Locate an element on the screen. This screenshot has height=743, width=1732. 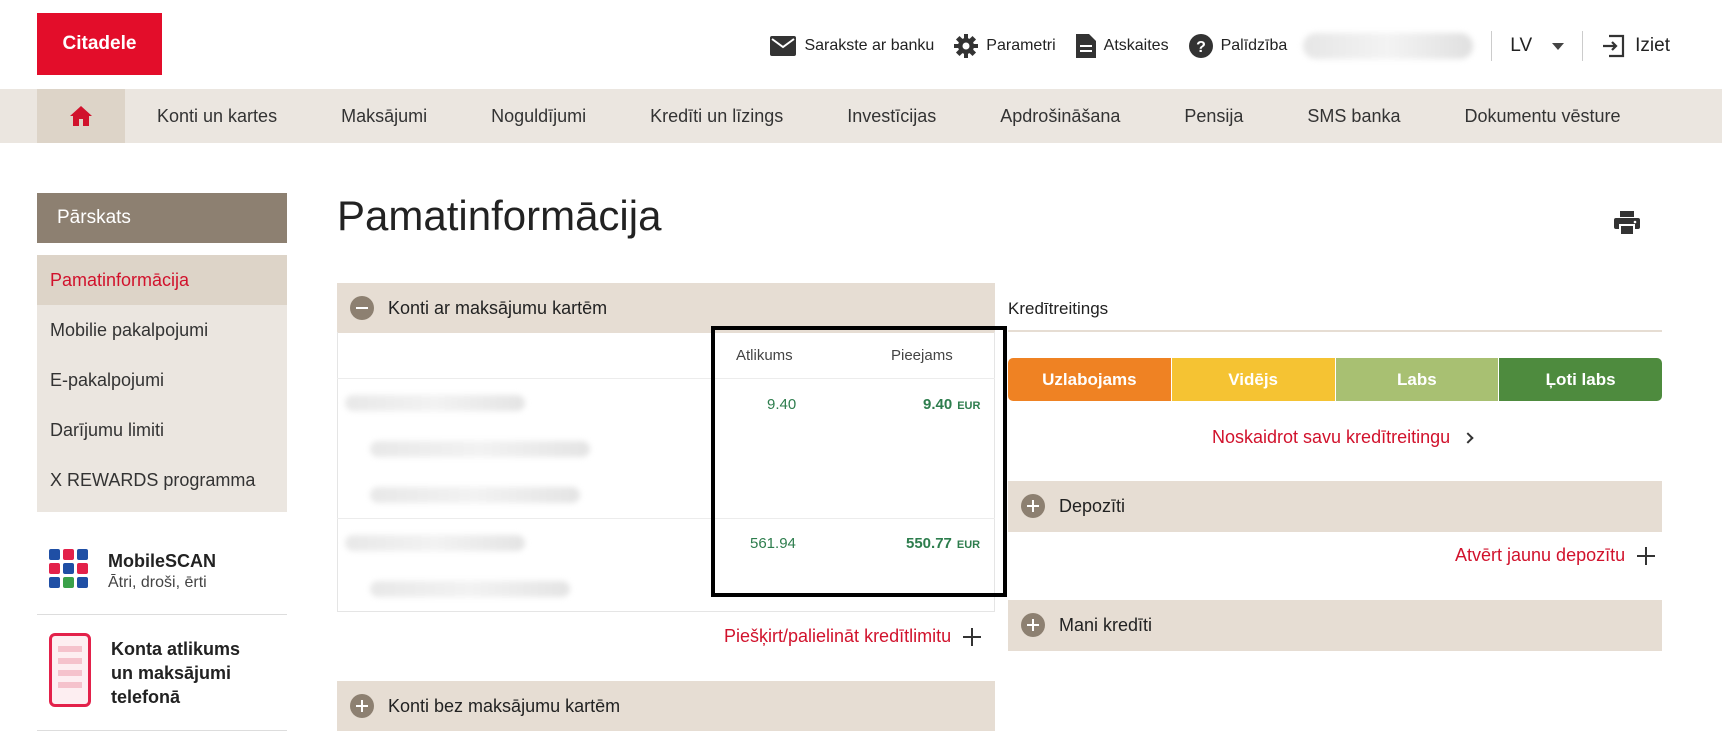
nav-home is located at coordinates (81, 116).